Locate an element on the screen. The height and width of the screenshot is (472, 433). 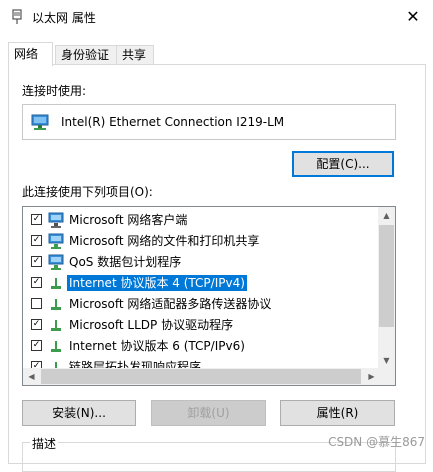
list-item-label: Internet 协议版本 6 (TCP/IPv6) is located at coordinates (157, 346).